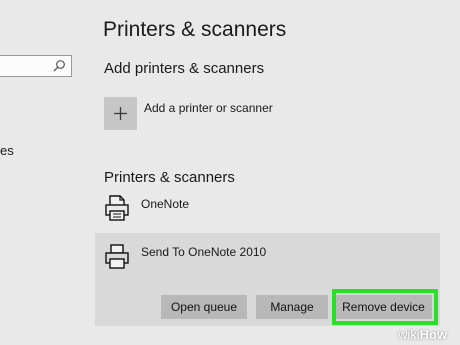 This screenshot has height=345, width=460. Describe the element at coordinates (165, 204) in the screenshot. I see `device-name: OneNote` at that location.